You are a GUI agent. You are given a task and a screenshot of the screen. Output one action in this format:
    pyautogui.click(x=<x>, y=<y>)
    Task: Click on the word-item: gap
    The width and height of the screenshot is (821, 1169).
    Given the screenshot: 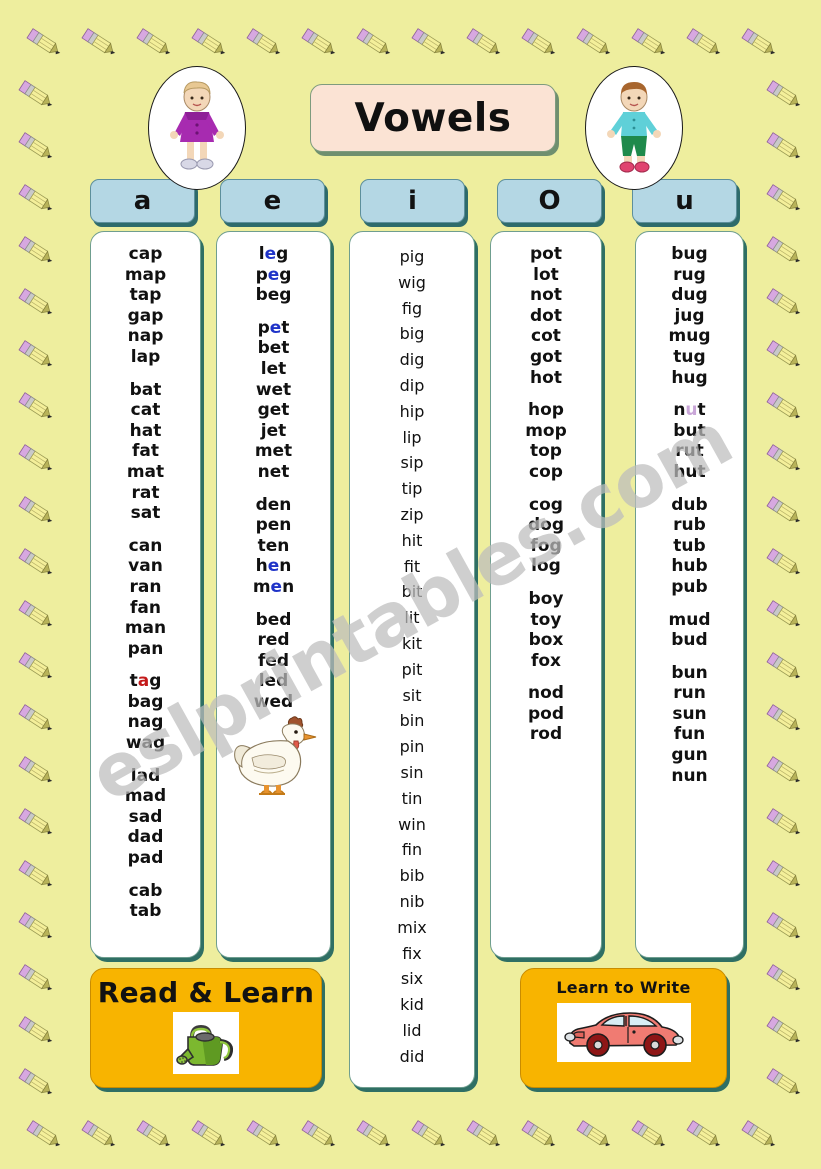 What is the action you would take?
    pyautogui.click(x=145, y=315)
    